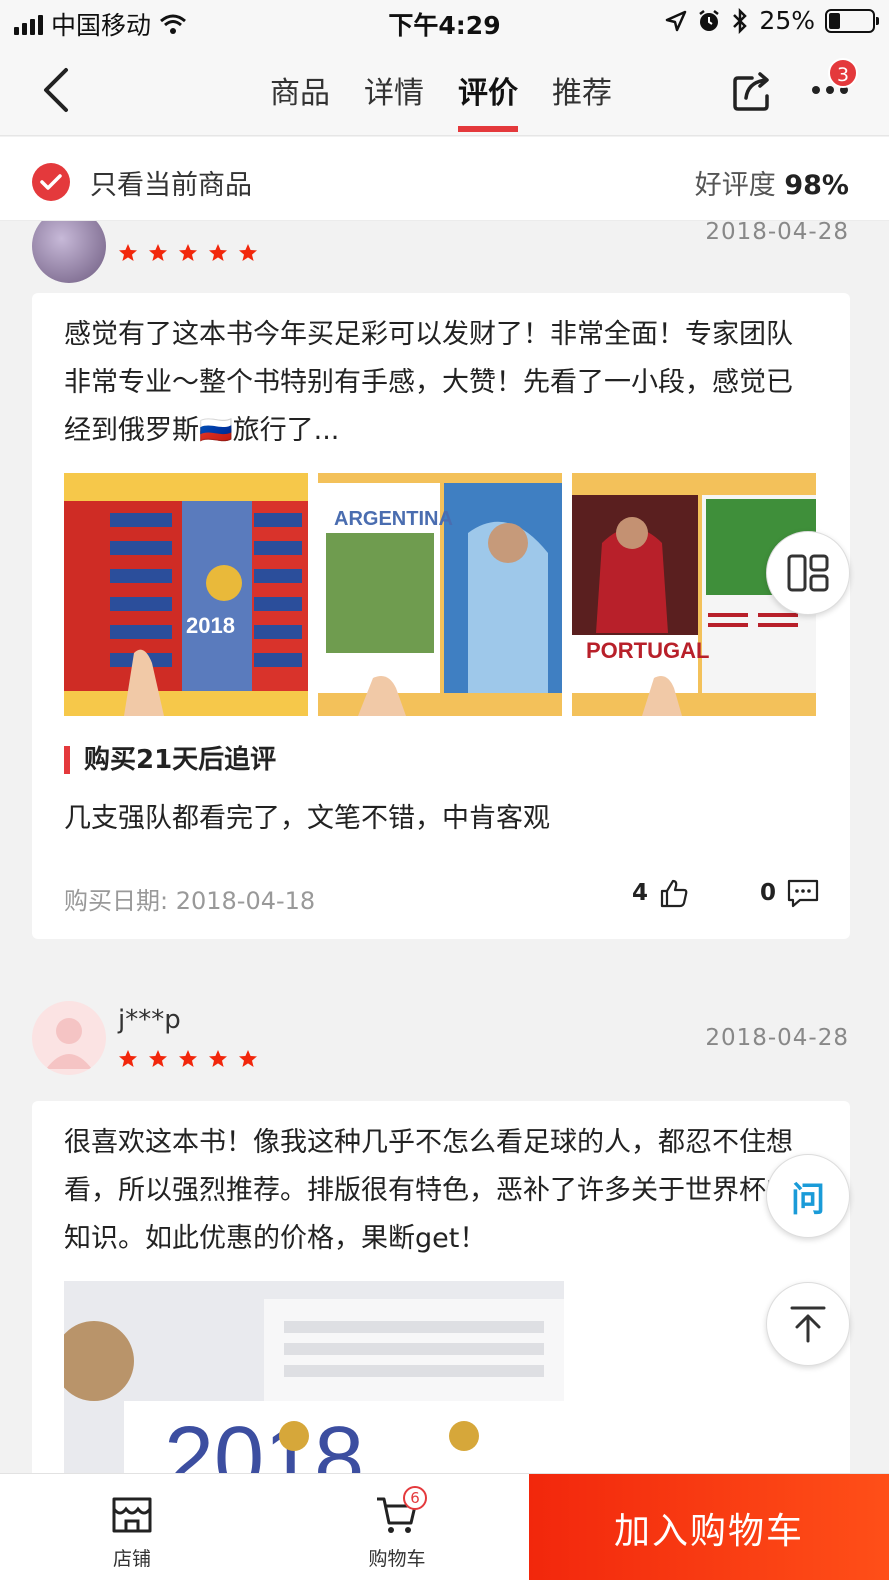 The width and height of the screenshot is (889, 1580). What do you see at coordinates (307, 818) in the screenshot?
I see `followup-text: 几支强队都看完了，文笔不错，中肯客观` at bounding box center [307, 818].